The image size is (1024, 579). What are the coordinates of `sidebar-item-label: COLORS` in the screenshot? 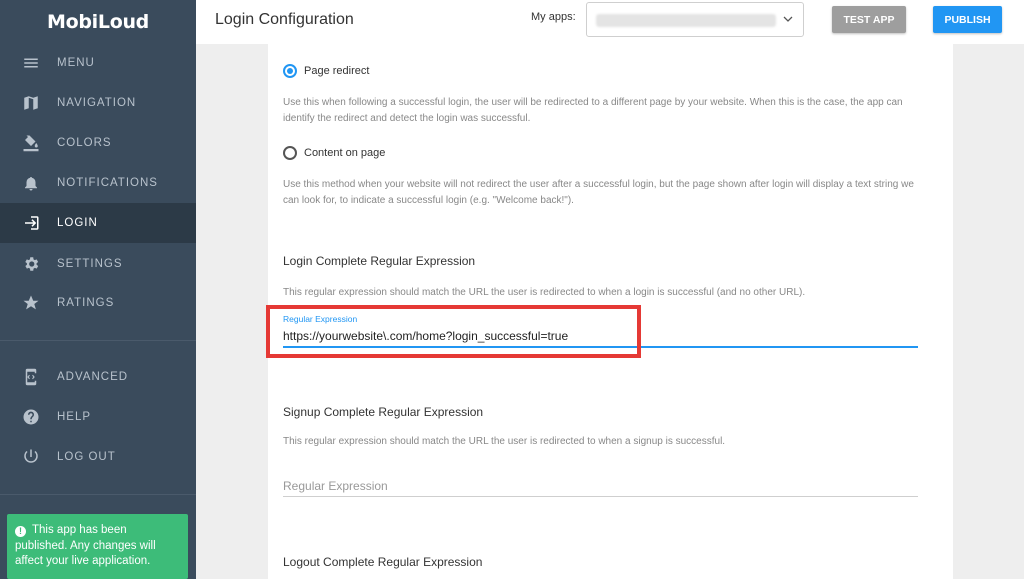 It's located at (84, 143).